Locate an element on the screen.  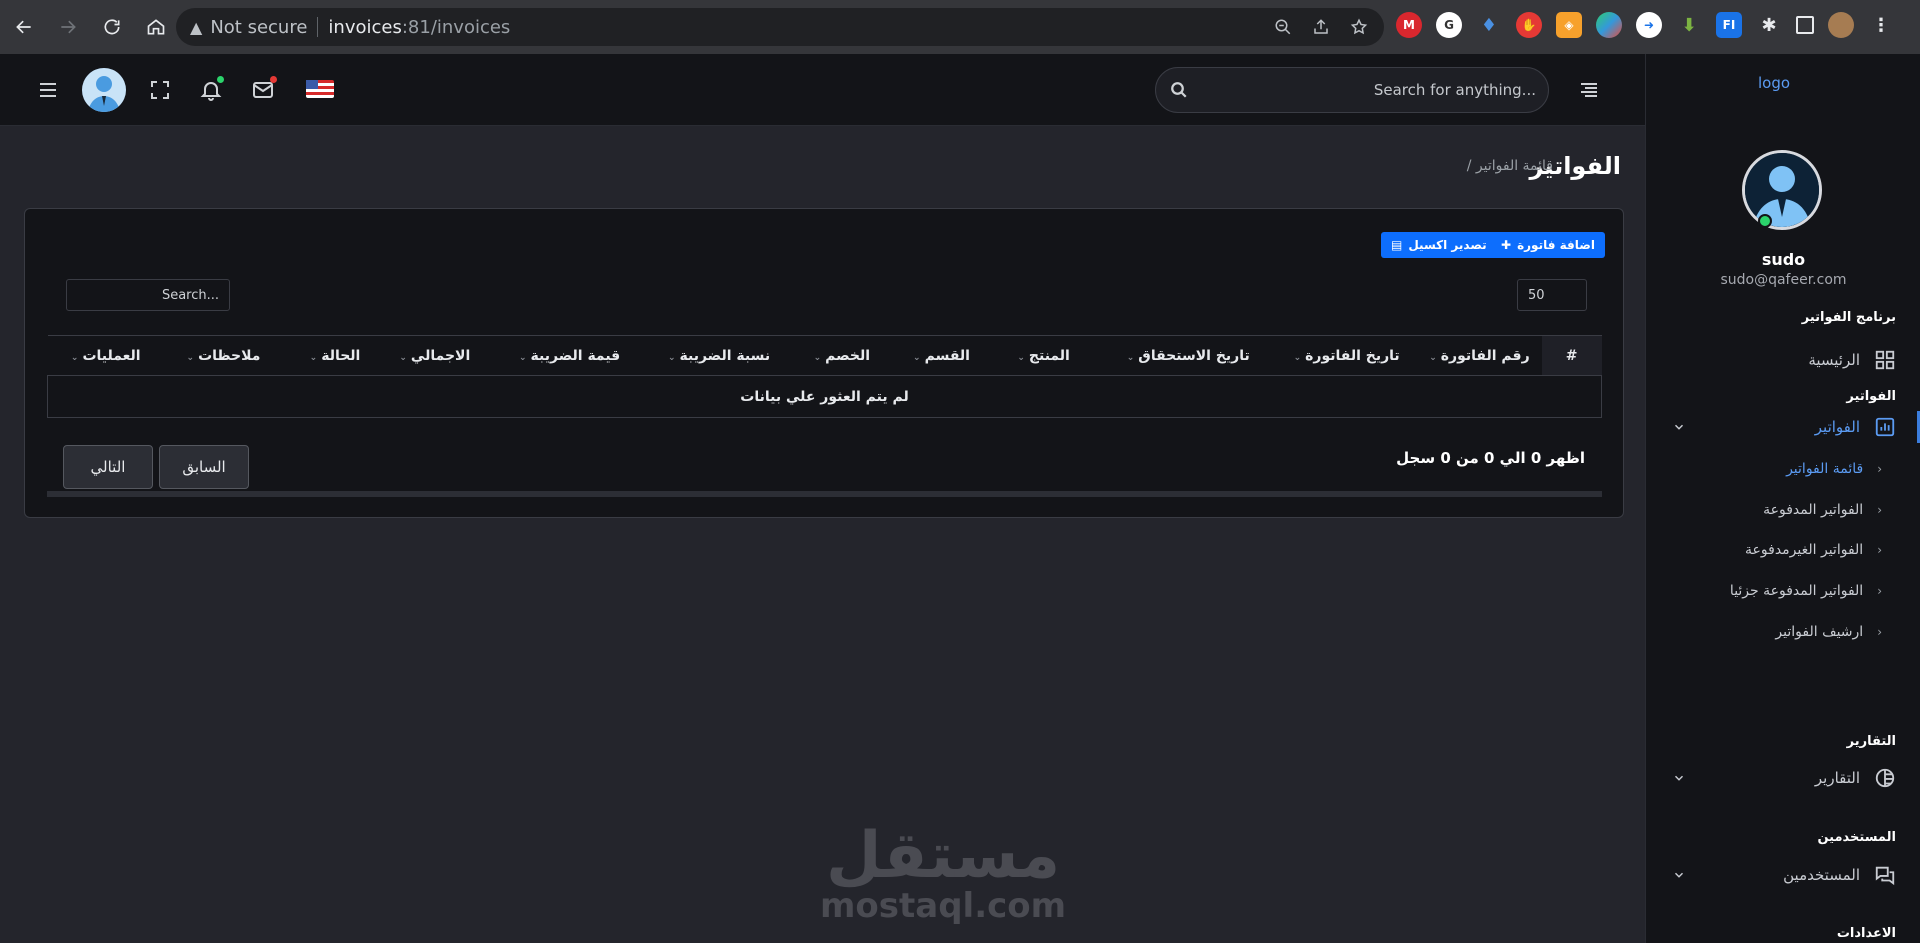
puzzle-icon: ✱ is located at coordinates (1769, 25).